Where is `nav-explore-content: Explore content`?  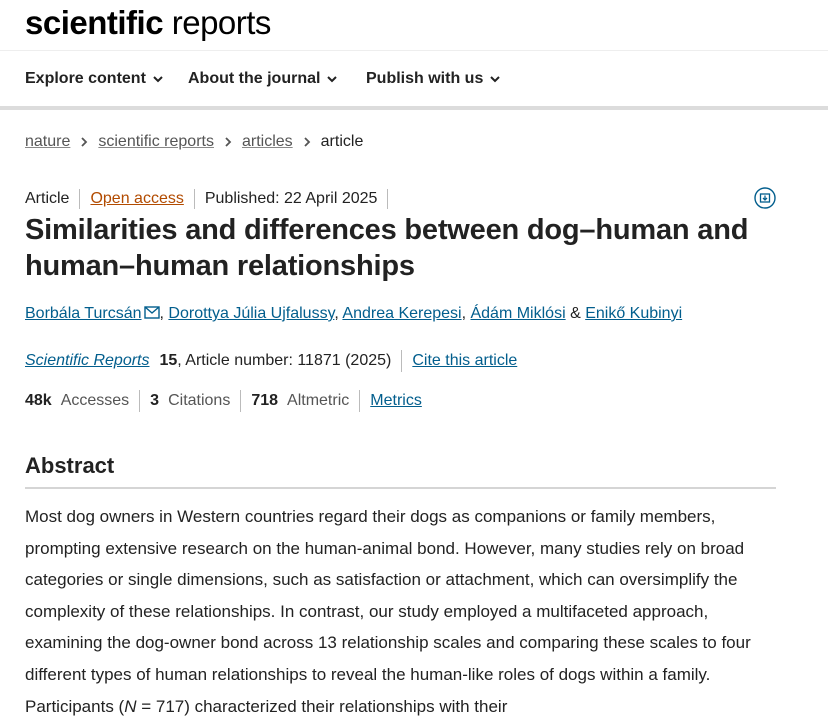 nav-explore-content: Explore content is located at coordinates (94, 79).